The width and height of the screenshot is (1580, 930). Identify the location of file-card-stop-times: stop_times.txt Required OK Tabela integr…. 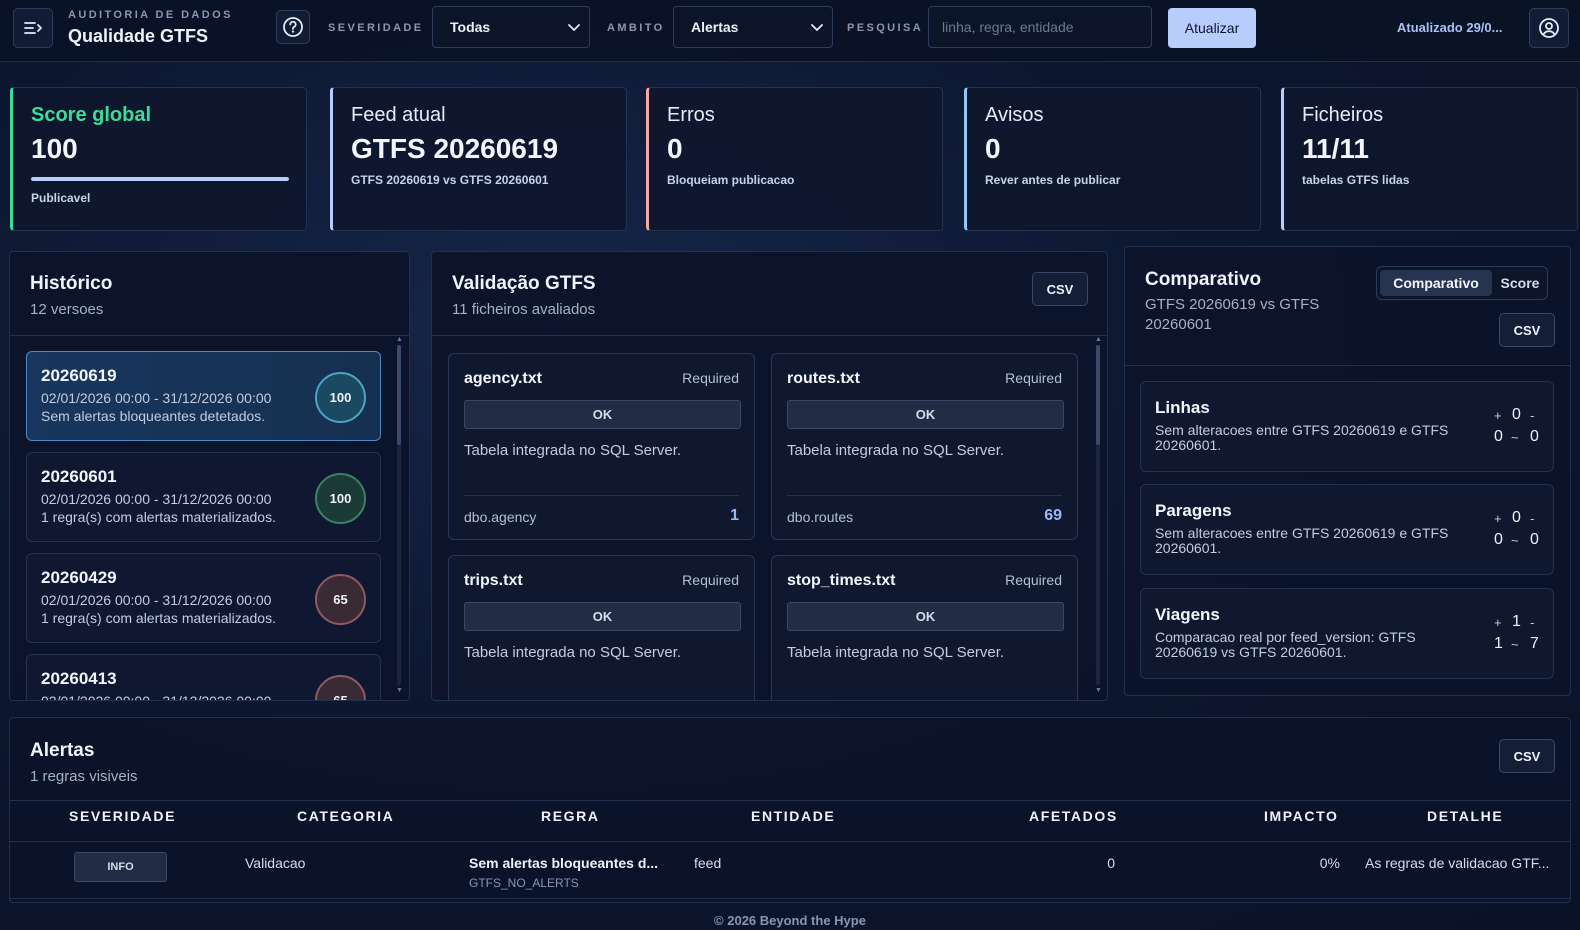
(924, 627).